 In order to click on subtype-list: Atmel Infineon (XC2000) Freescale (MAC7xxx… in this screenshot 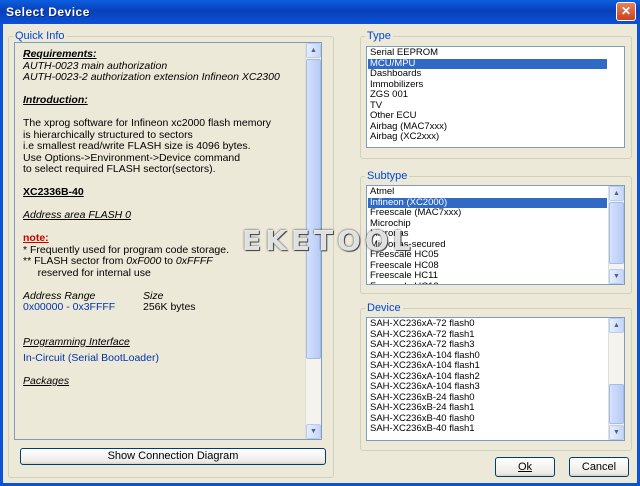, I will do `click(495, 235)`.